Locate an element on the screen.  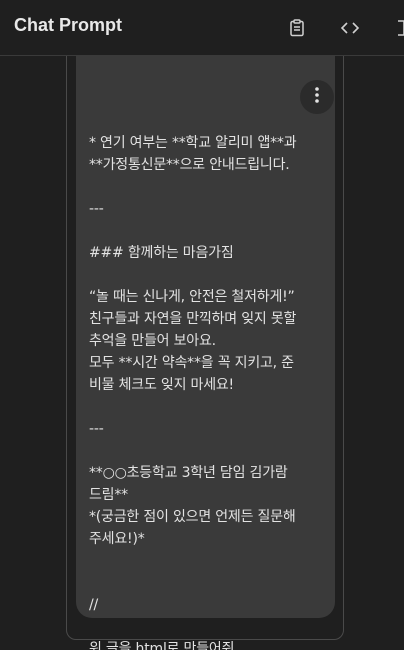
app-header: Chat Prompt is located at coordinates (202, 28).